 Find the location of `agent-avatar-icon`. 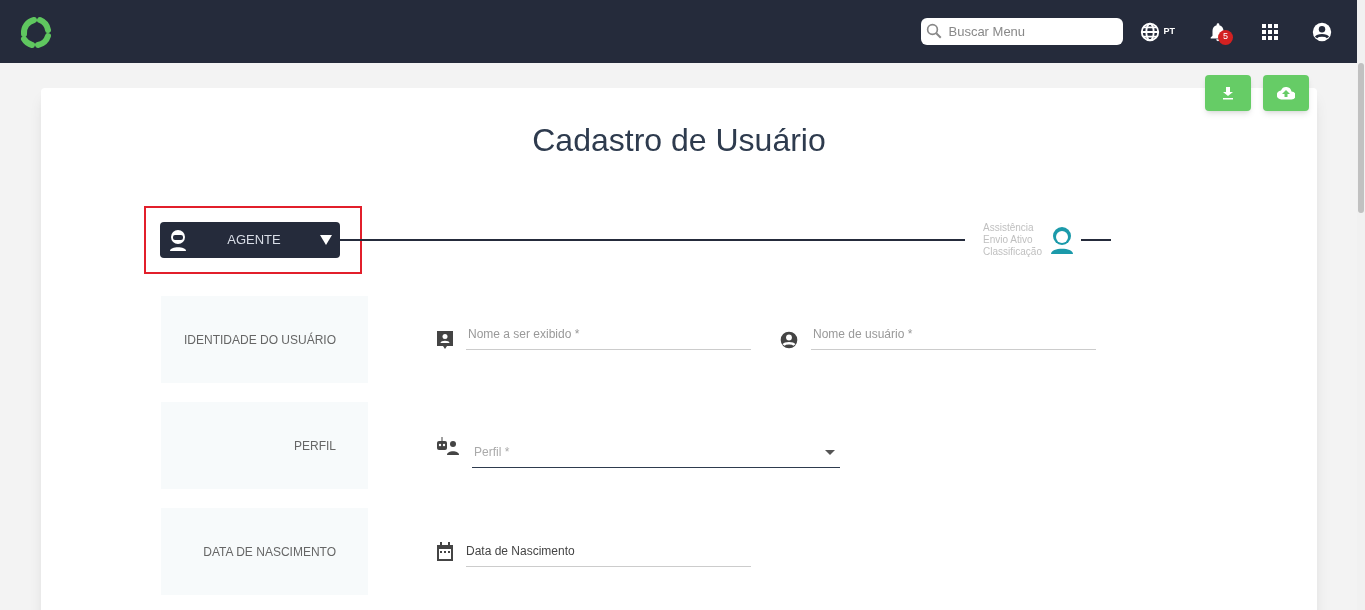

agent-avatar-icon is located at coordinates (178, 240).